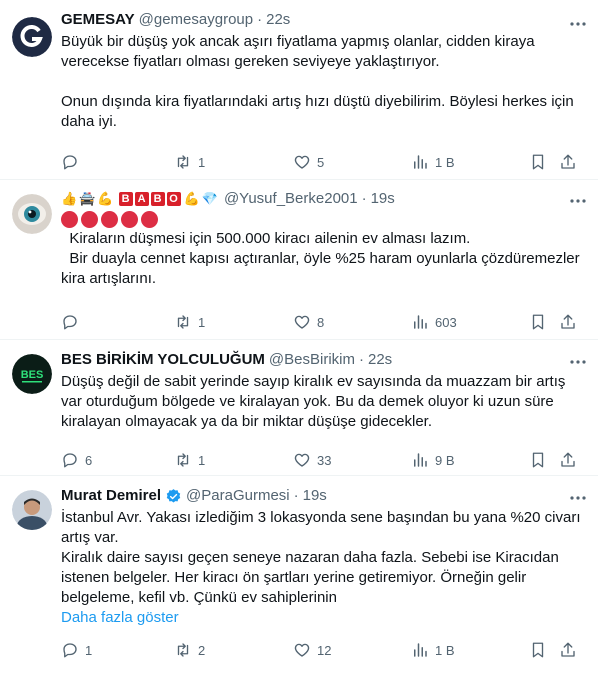  I want to click on view-count: 9 B, so click(445, 460).